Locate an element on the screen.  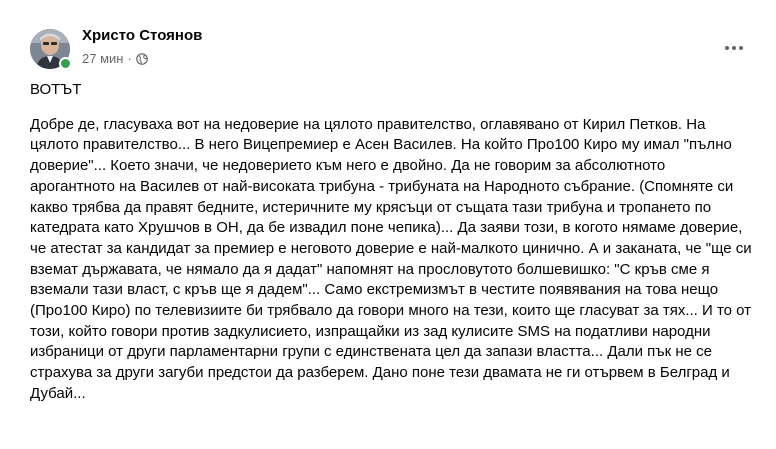
author-name: Христо Стоянов is located at coordinates (142, 35).